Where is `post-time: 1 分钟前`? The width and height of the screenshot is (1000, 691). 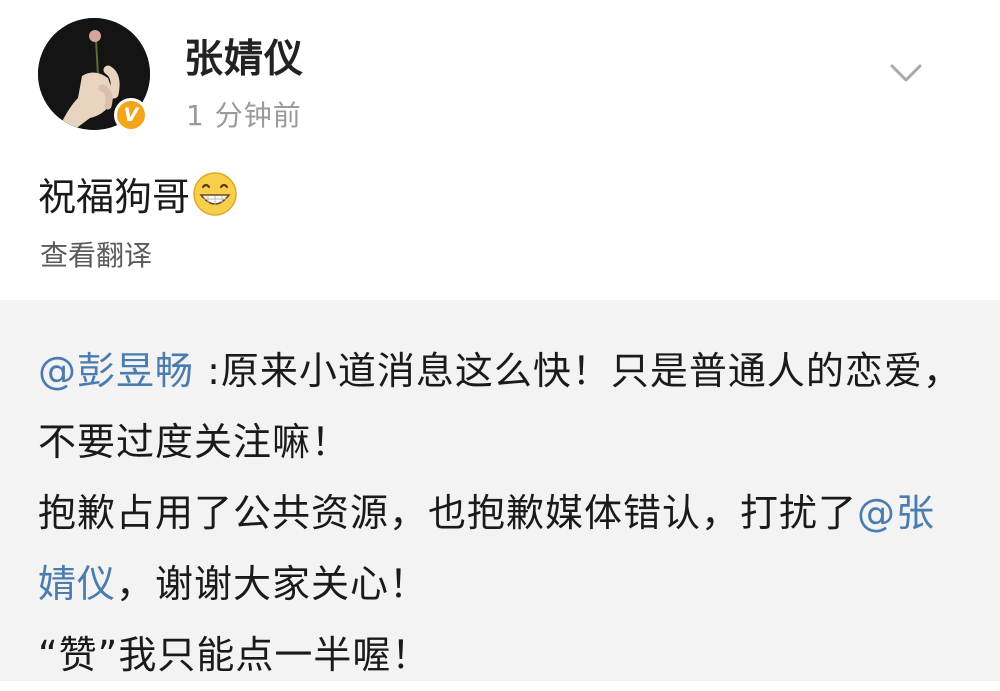 post-time: 1 分钟前 is located at coordinates (244, 115).